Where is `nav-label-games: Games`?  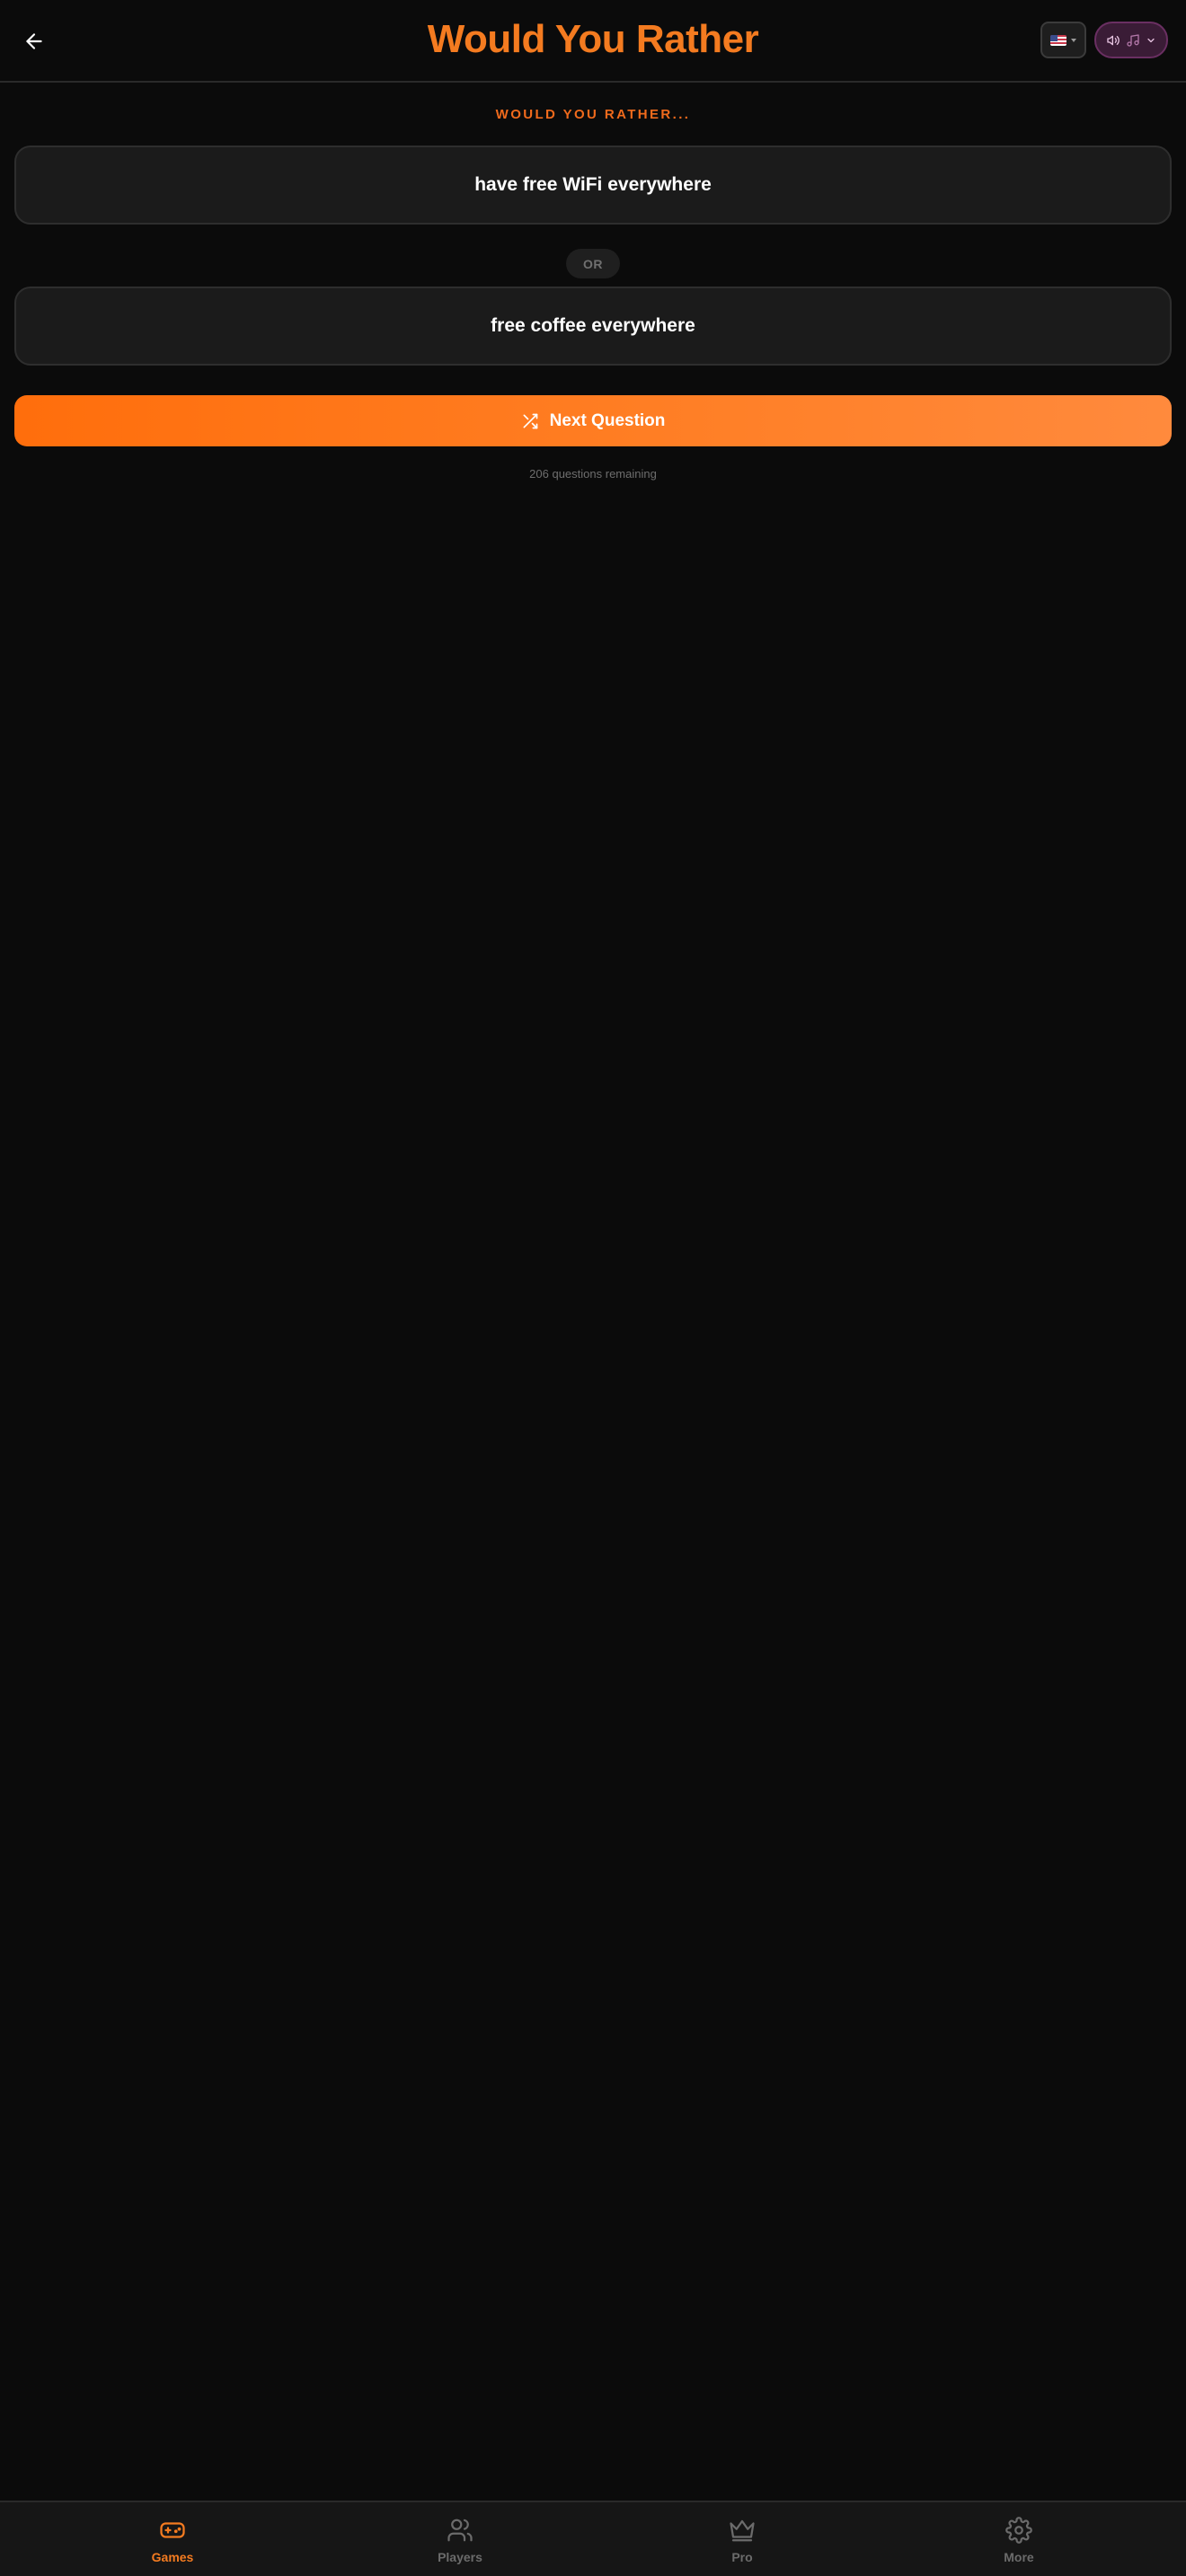 nav-label-games: Games is located at coordinates (172, 2557).